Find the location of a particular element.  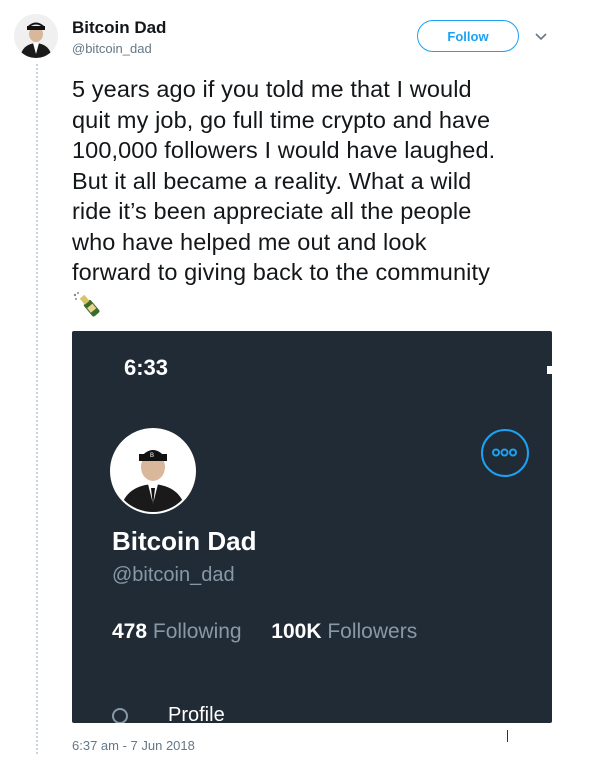

follow-button: Follow is located at coordinates (468, 36).